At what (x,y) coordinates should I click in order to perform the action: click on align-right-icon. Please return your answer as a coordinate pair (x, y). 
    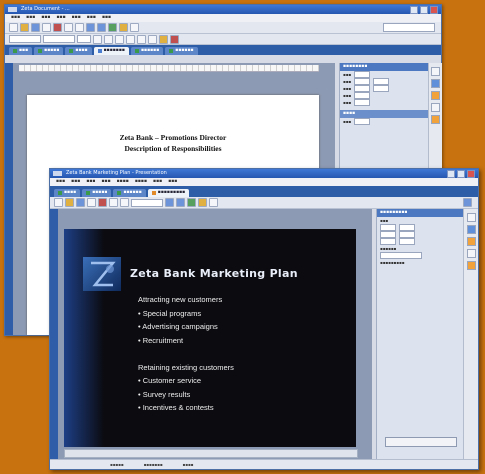
    Looking at the image, I should click on (152, 39).